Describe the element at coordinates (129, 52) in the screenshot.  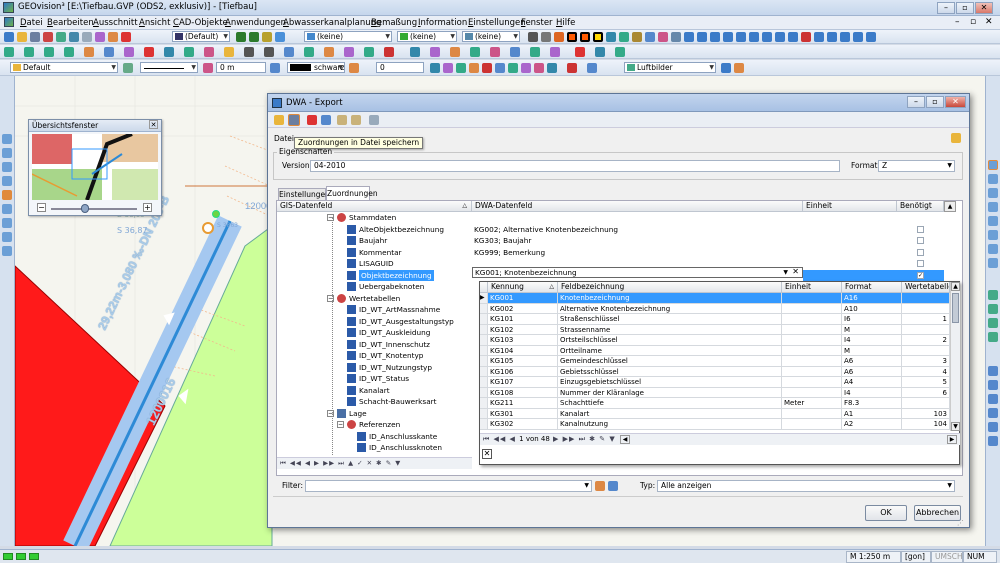
I see `draw-symbol-icon` at that location.